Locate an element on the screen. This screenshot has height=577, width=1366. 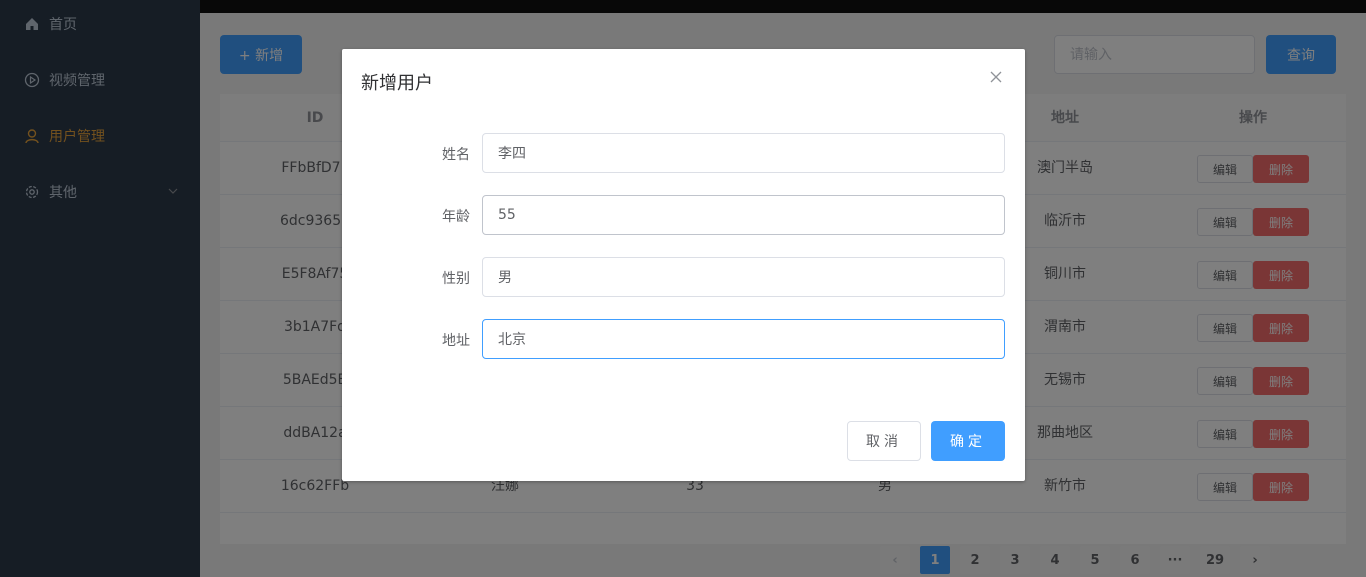
name-field is located at coordinates (743, 153).